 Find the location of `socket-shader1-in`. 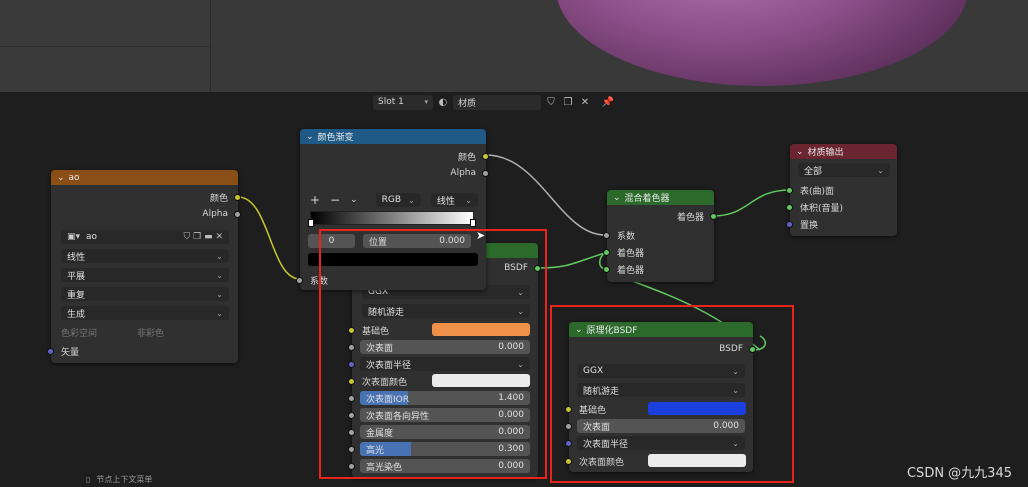

socket-shader1-in is located at coordinates (606, 252).